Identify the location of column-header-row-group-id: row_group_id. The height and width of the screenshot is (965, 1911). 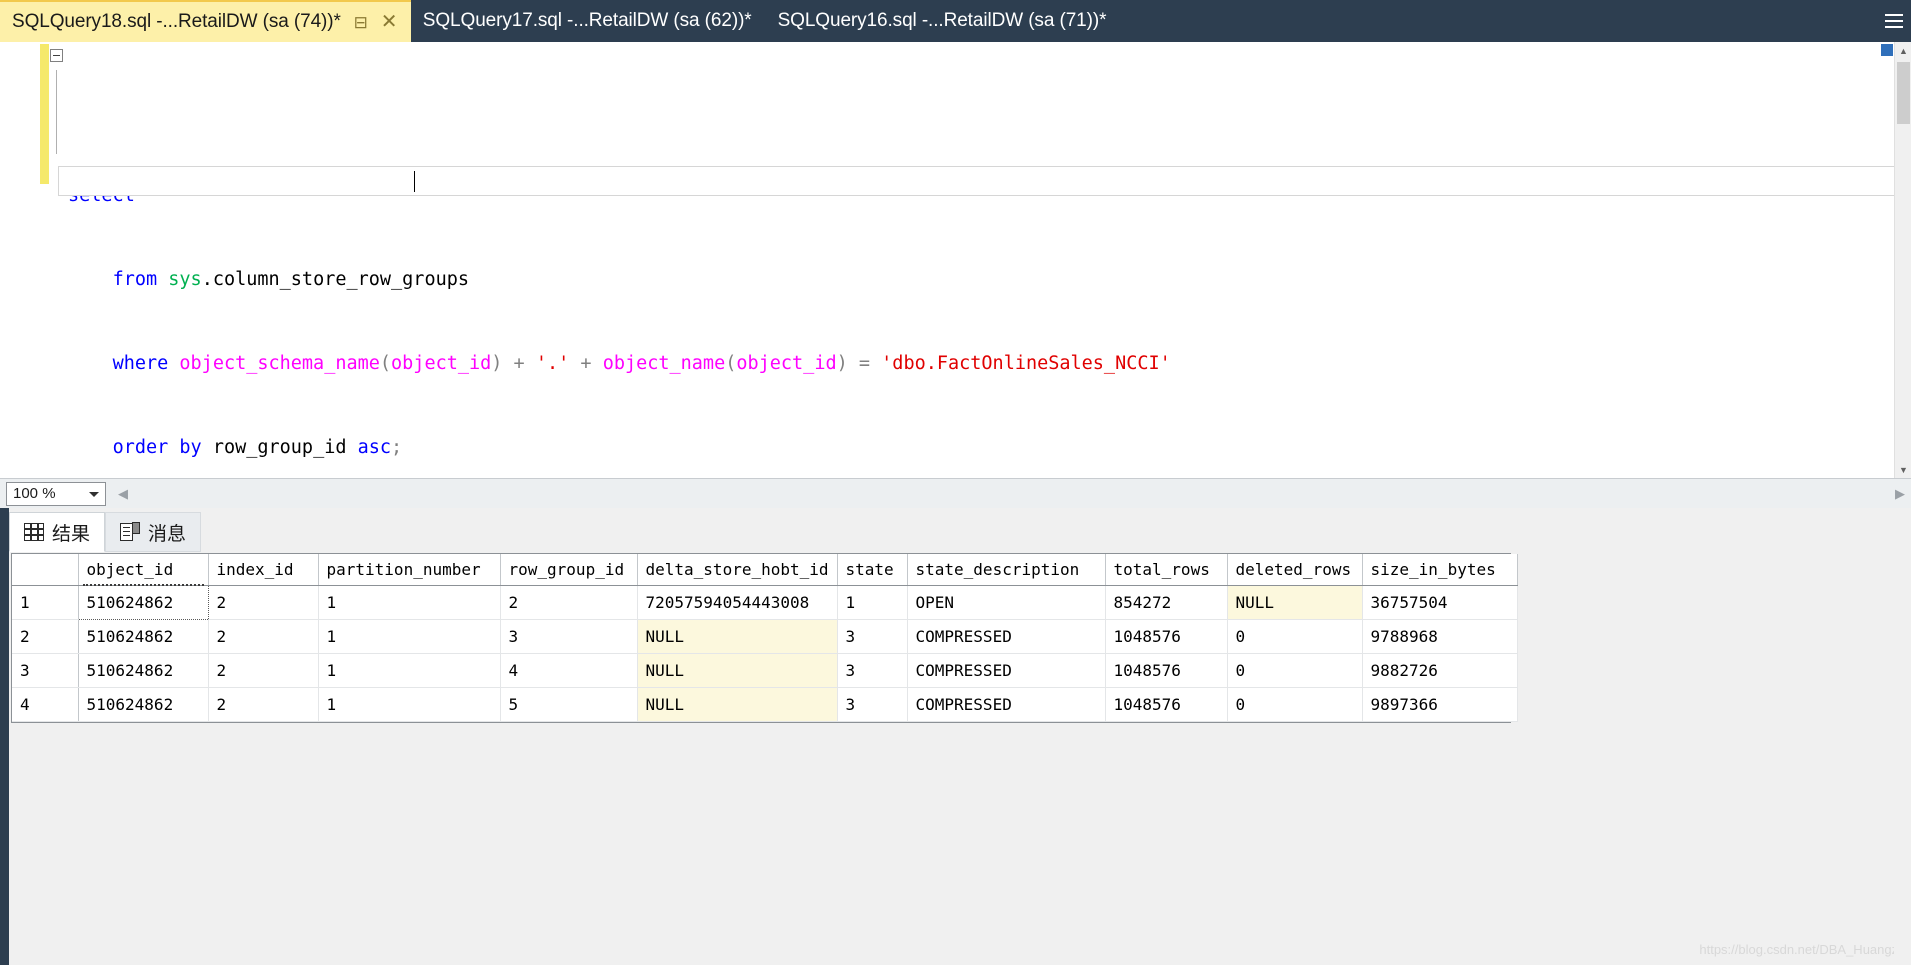
(569, 570).